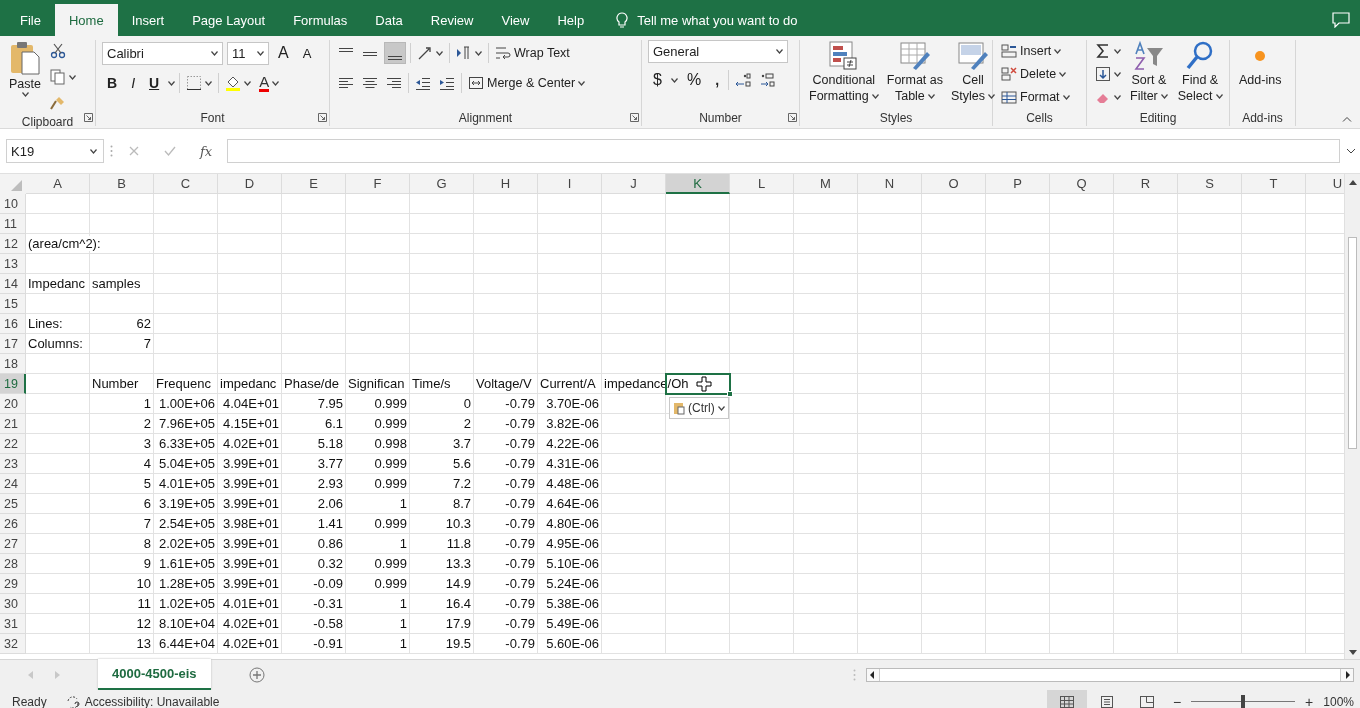  Describe the element at coordinates (826, 184) in the screenshot. I see `column-header: M` at that location.